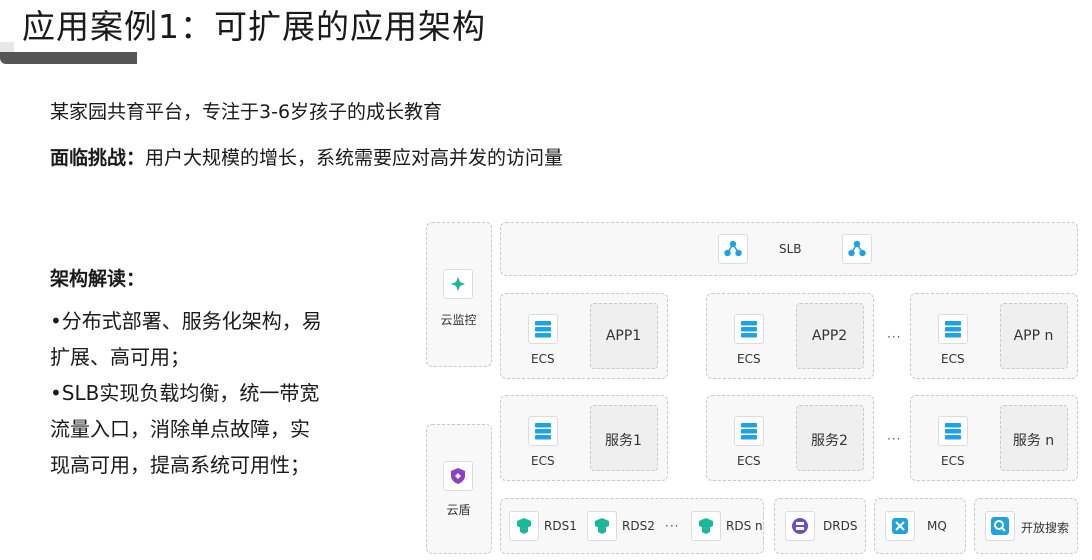 This screenshot has height=560, width=1092. I want to click on cloud-shield-box: 云盾, so click(459, 489).